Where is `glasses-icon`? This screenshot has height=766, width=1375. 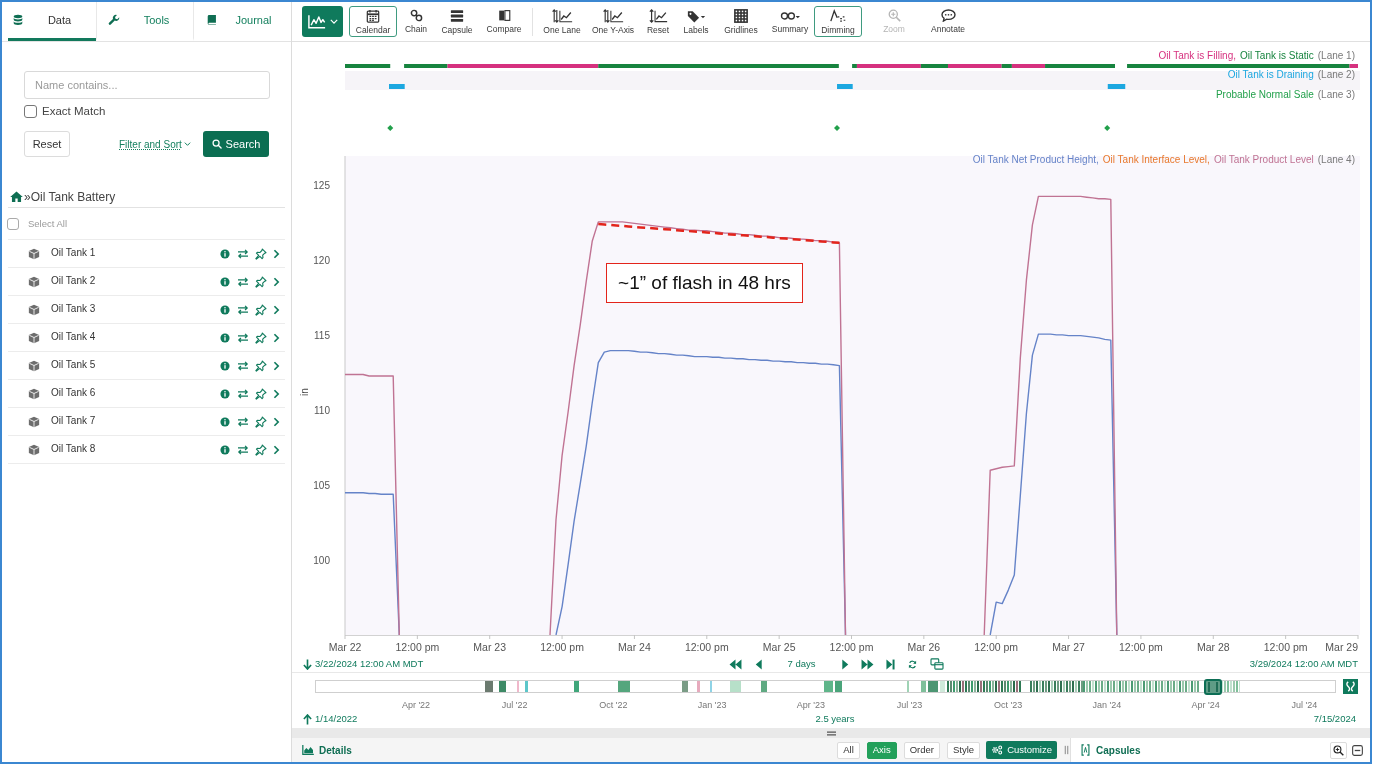 glasses-icon is located at coordinates (790, 15).